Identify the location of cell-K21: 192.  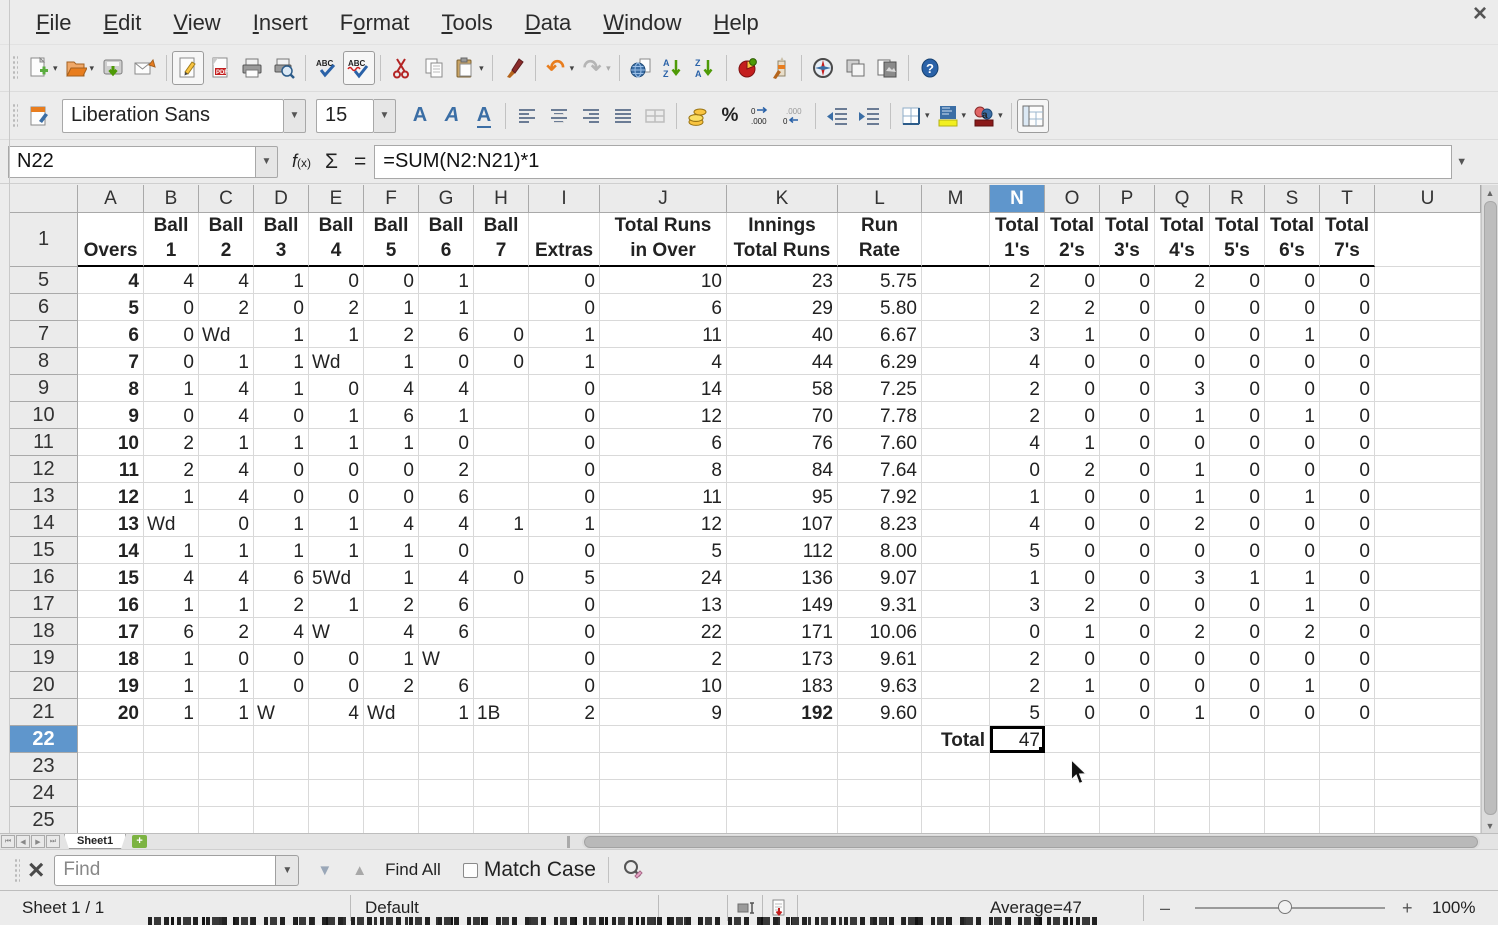
(782, 712).